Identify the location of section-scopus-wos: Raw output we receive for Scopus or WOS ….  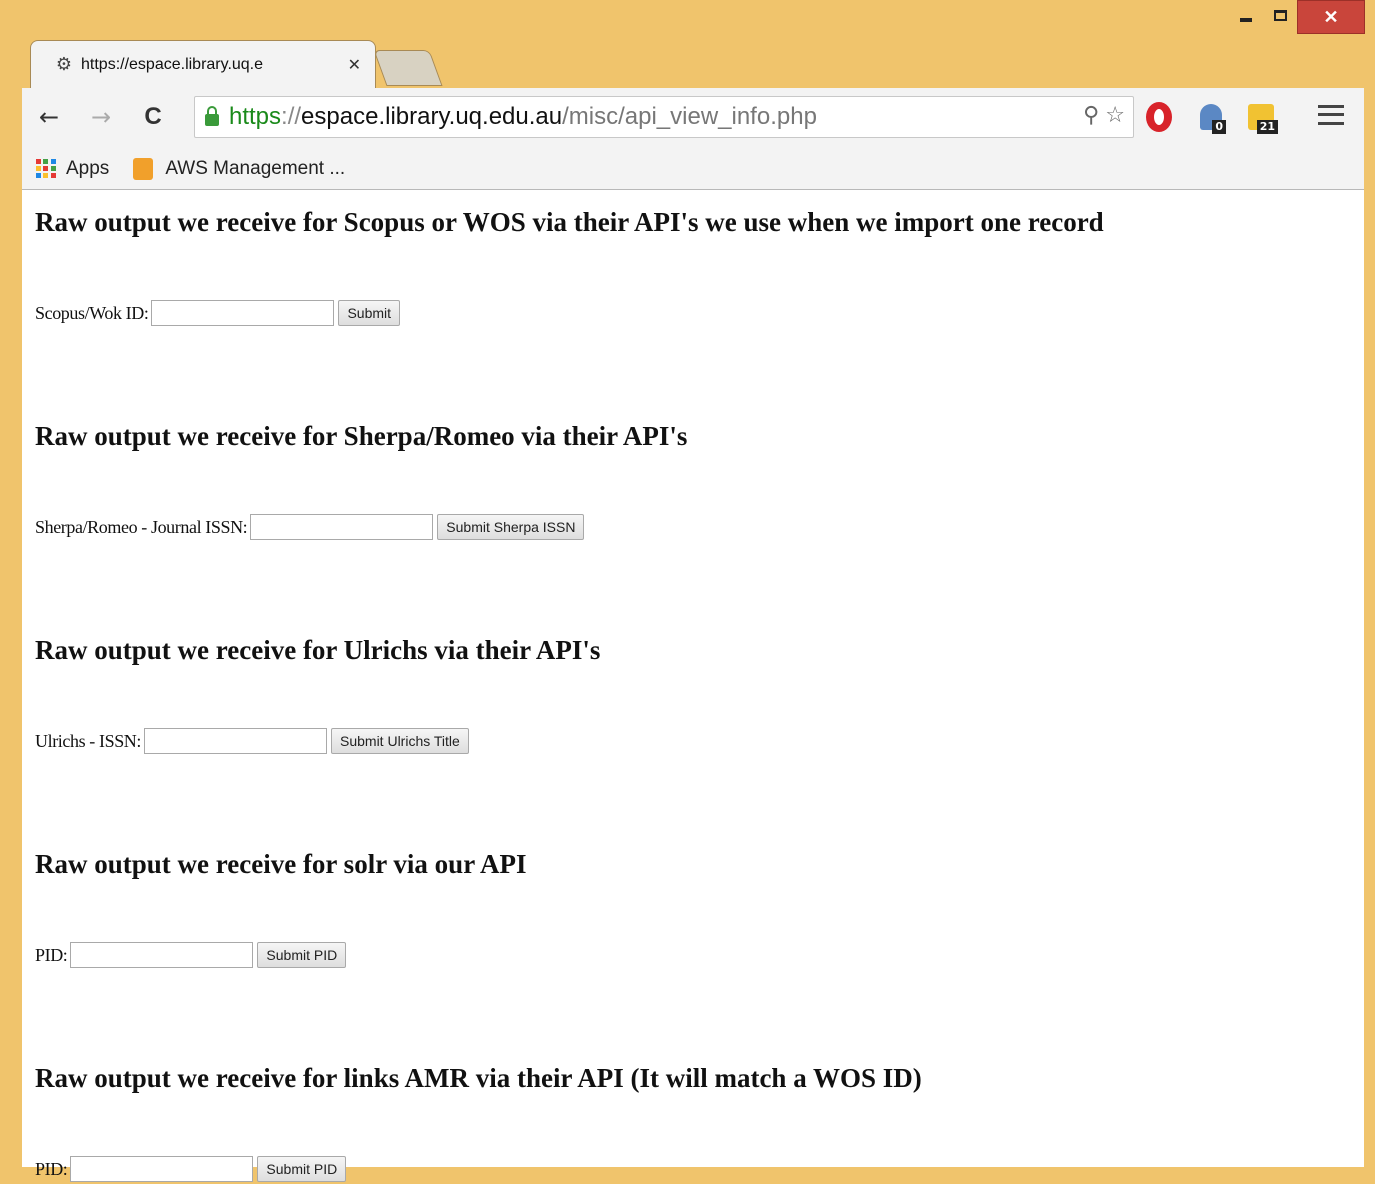
(699, 259).